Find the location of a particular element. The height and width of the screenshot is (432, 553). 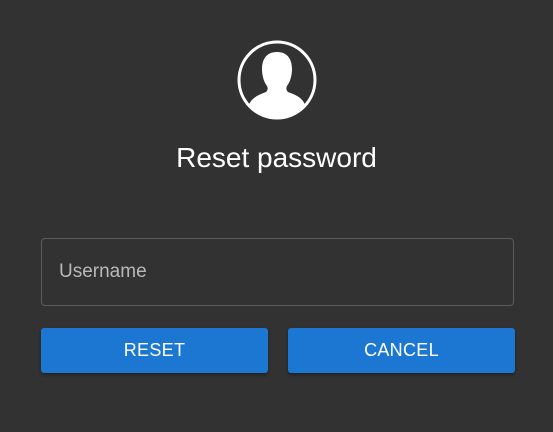

username-input is located at coordinates (277, 272).